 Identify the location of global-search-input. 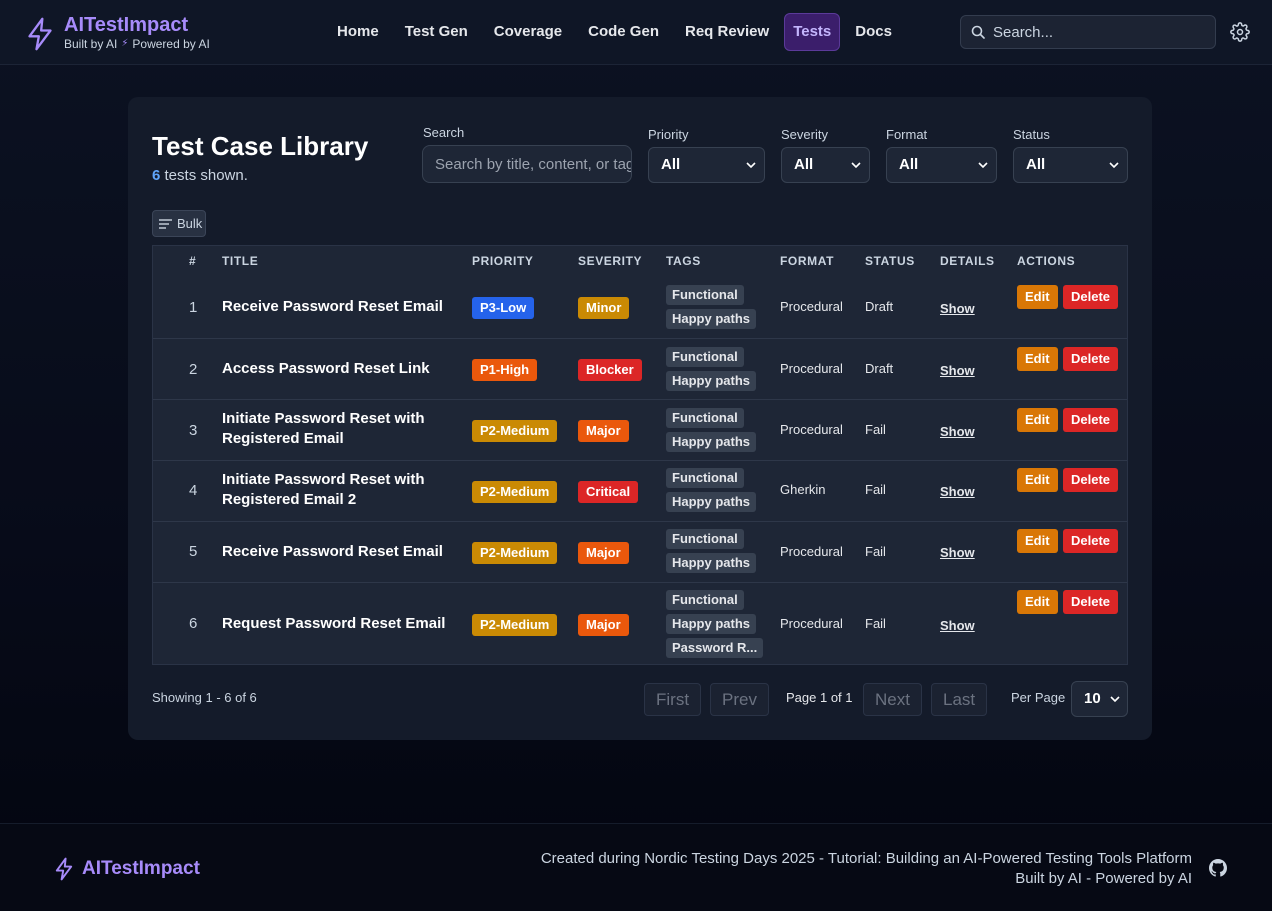
(1100, 32).